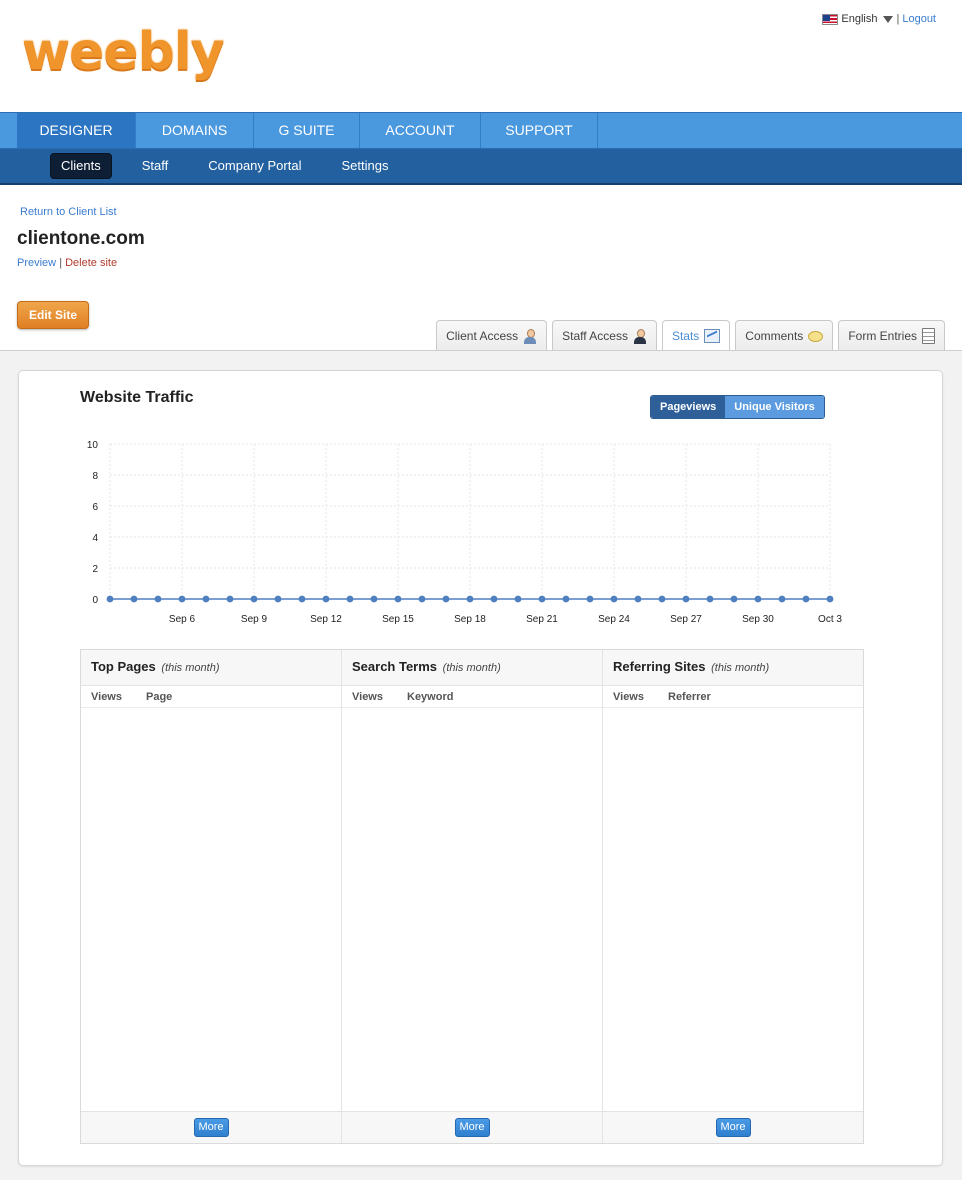 This screenshot has width=962, height=1180. I want to click on table-header: Search Terms (this month), so click(472, 668).